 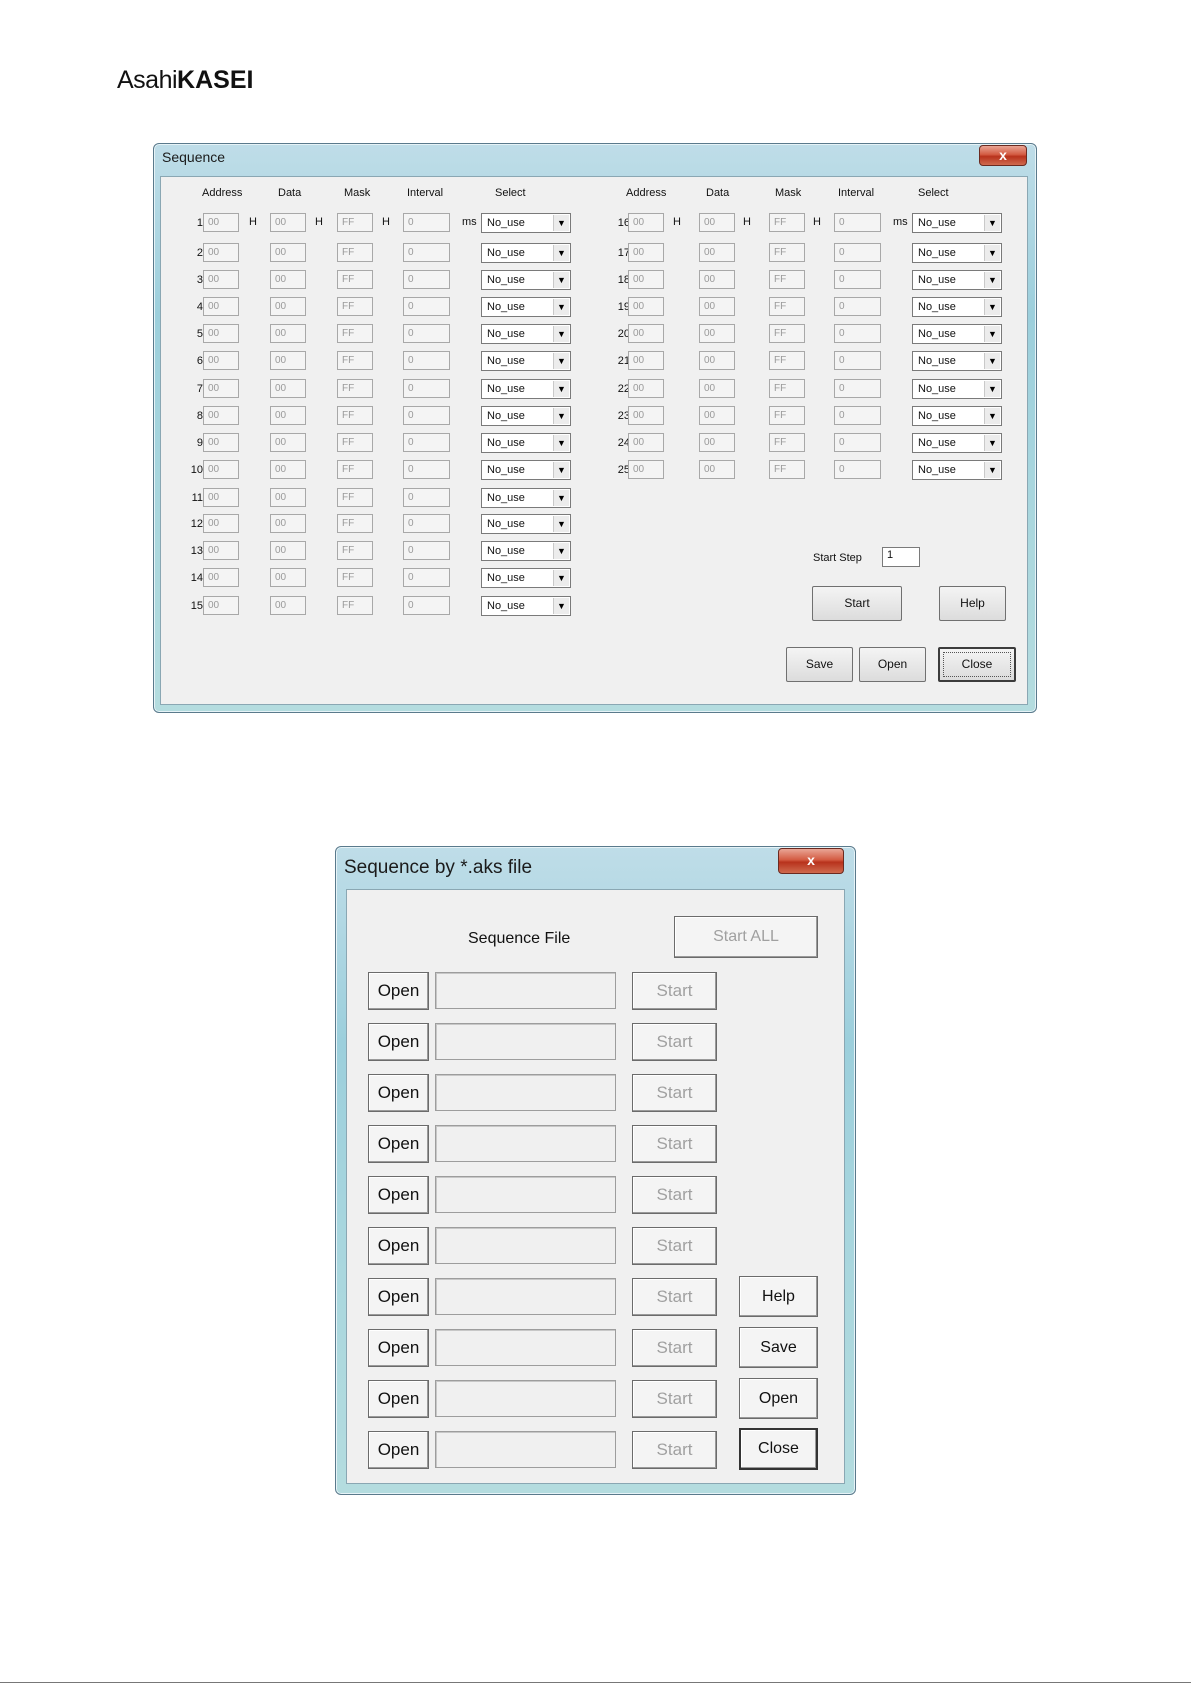 I want to click on save-button: Save, so click(x=819, y=664).